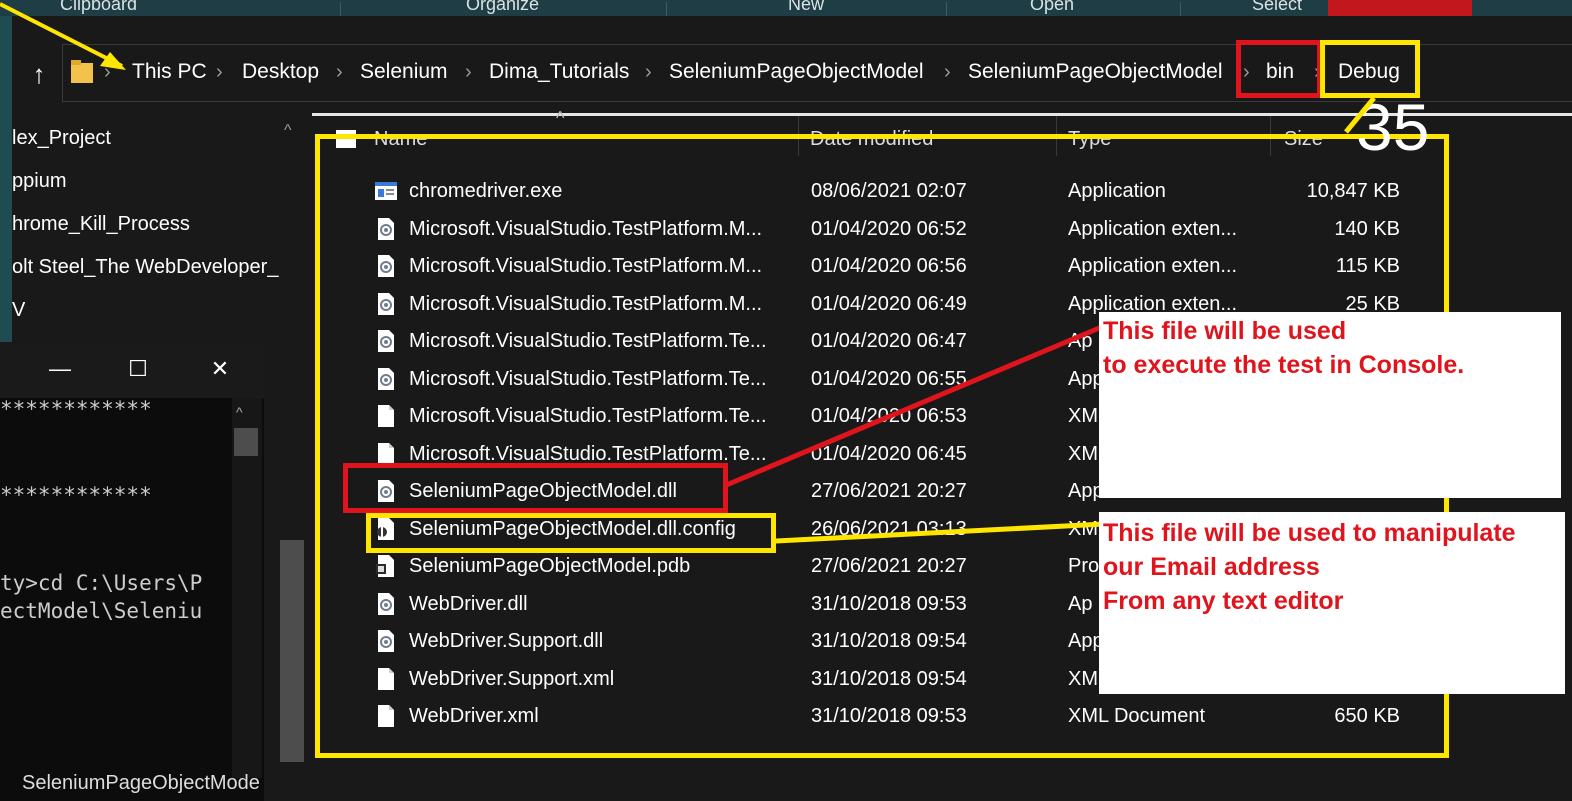 The height and width of the screenshot is (801, 1572). What do you see at coordinates (1225, 331) in the screenshot?
I see `note-dll-line: This file will be used` at bounding box center [1225, 331].